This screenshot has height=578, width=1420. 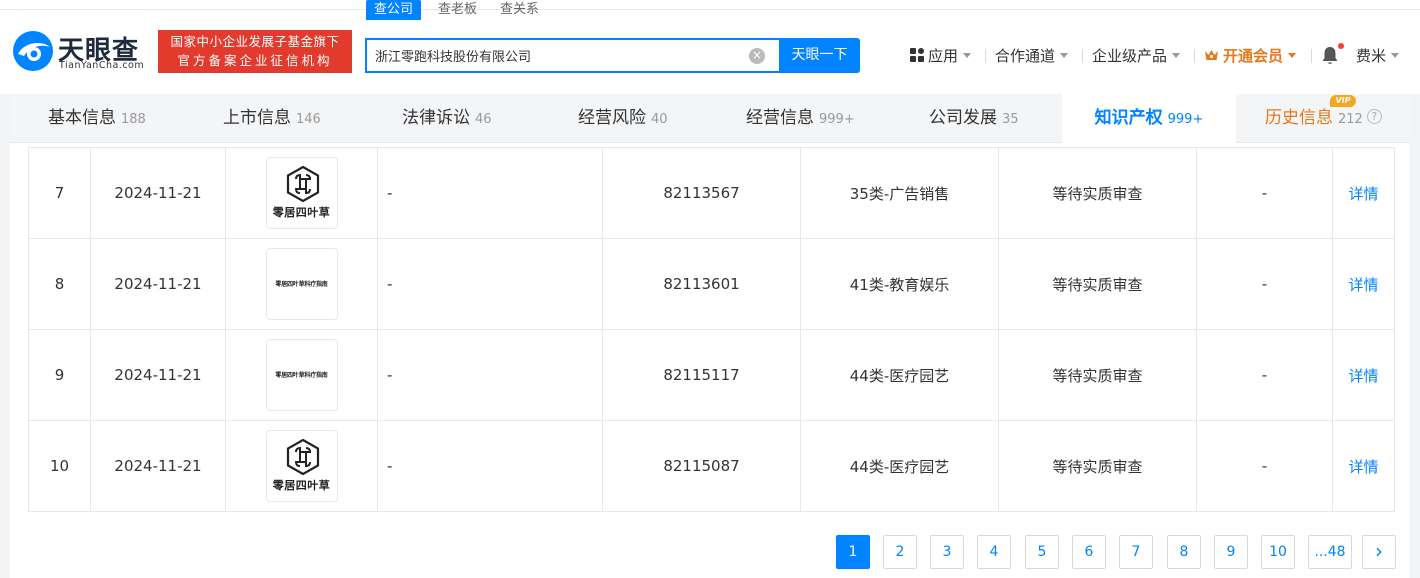 I want to click on trademark-image: 零居四叶草科疗指南, so click(x=301, y=284).